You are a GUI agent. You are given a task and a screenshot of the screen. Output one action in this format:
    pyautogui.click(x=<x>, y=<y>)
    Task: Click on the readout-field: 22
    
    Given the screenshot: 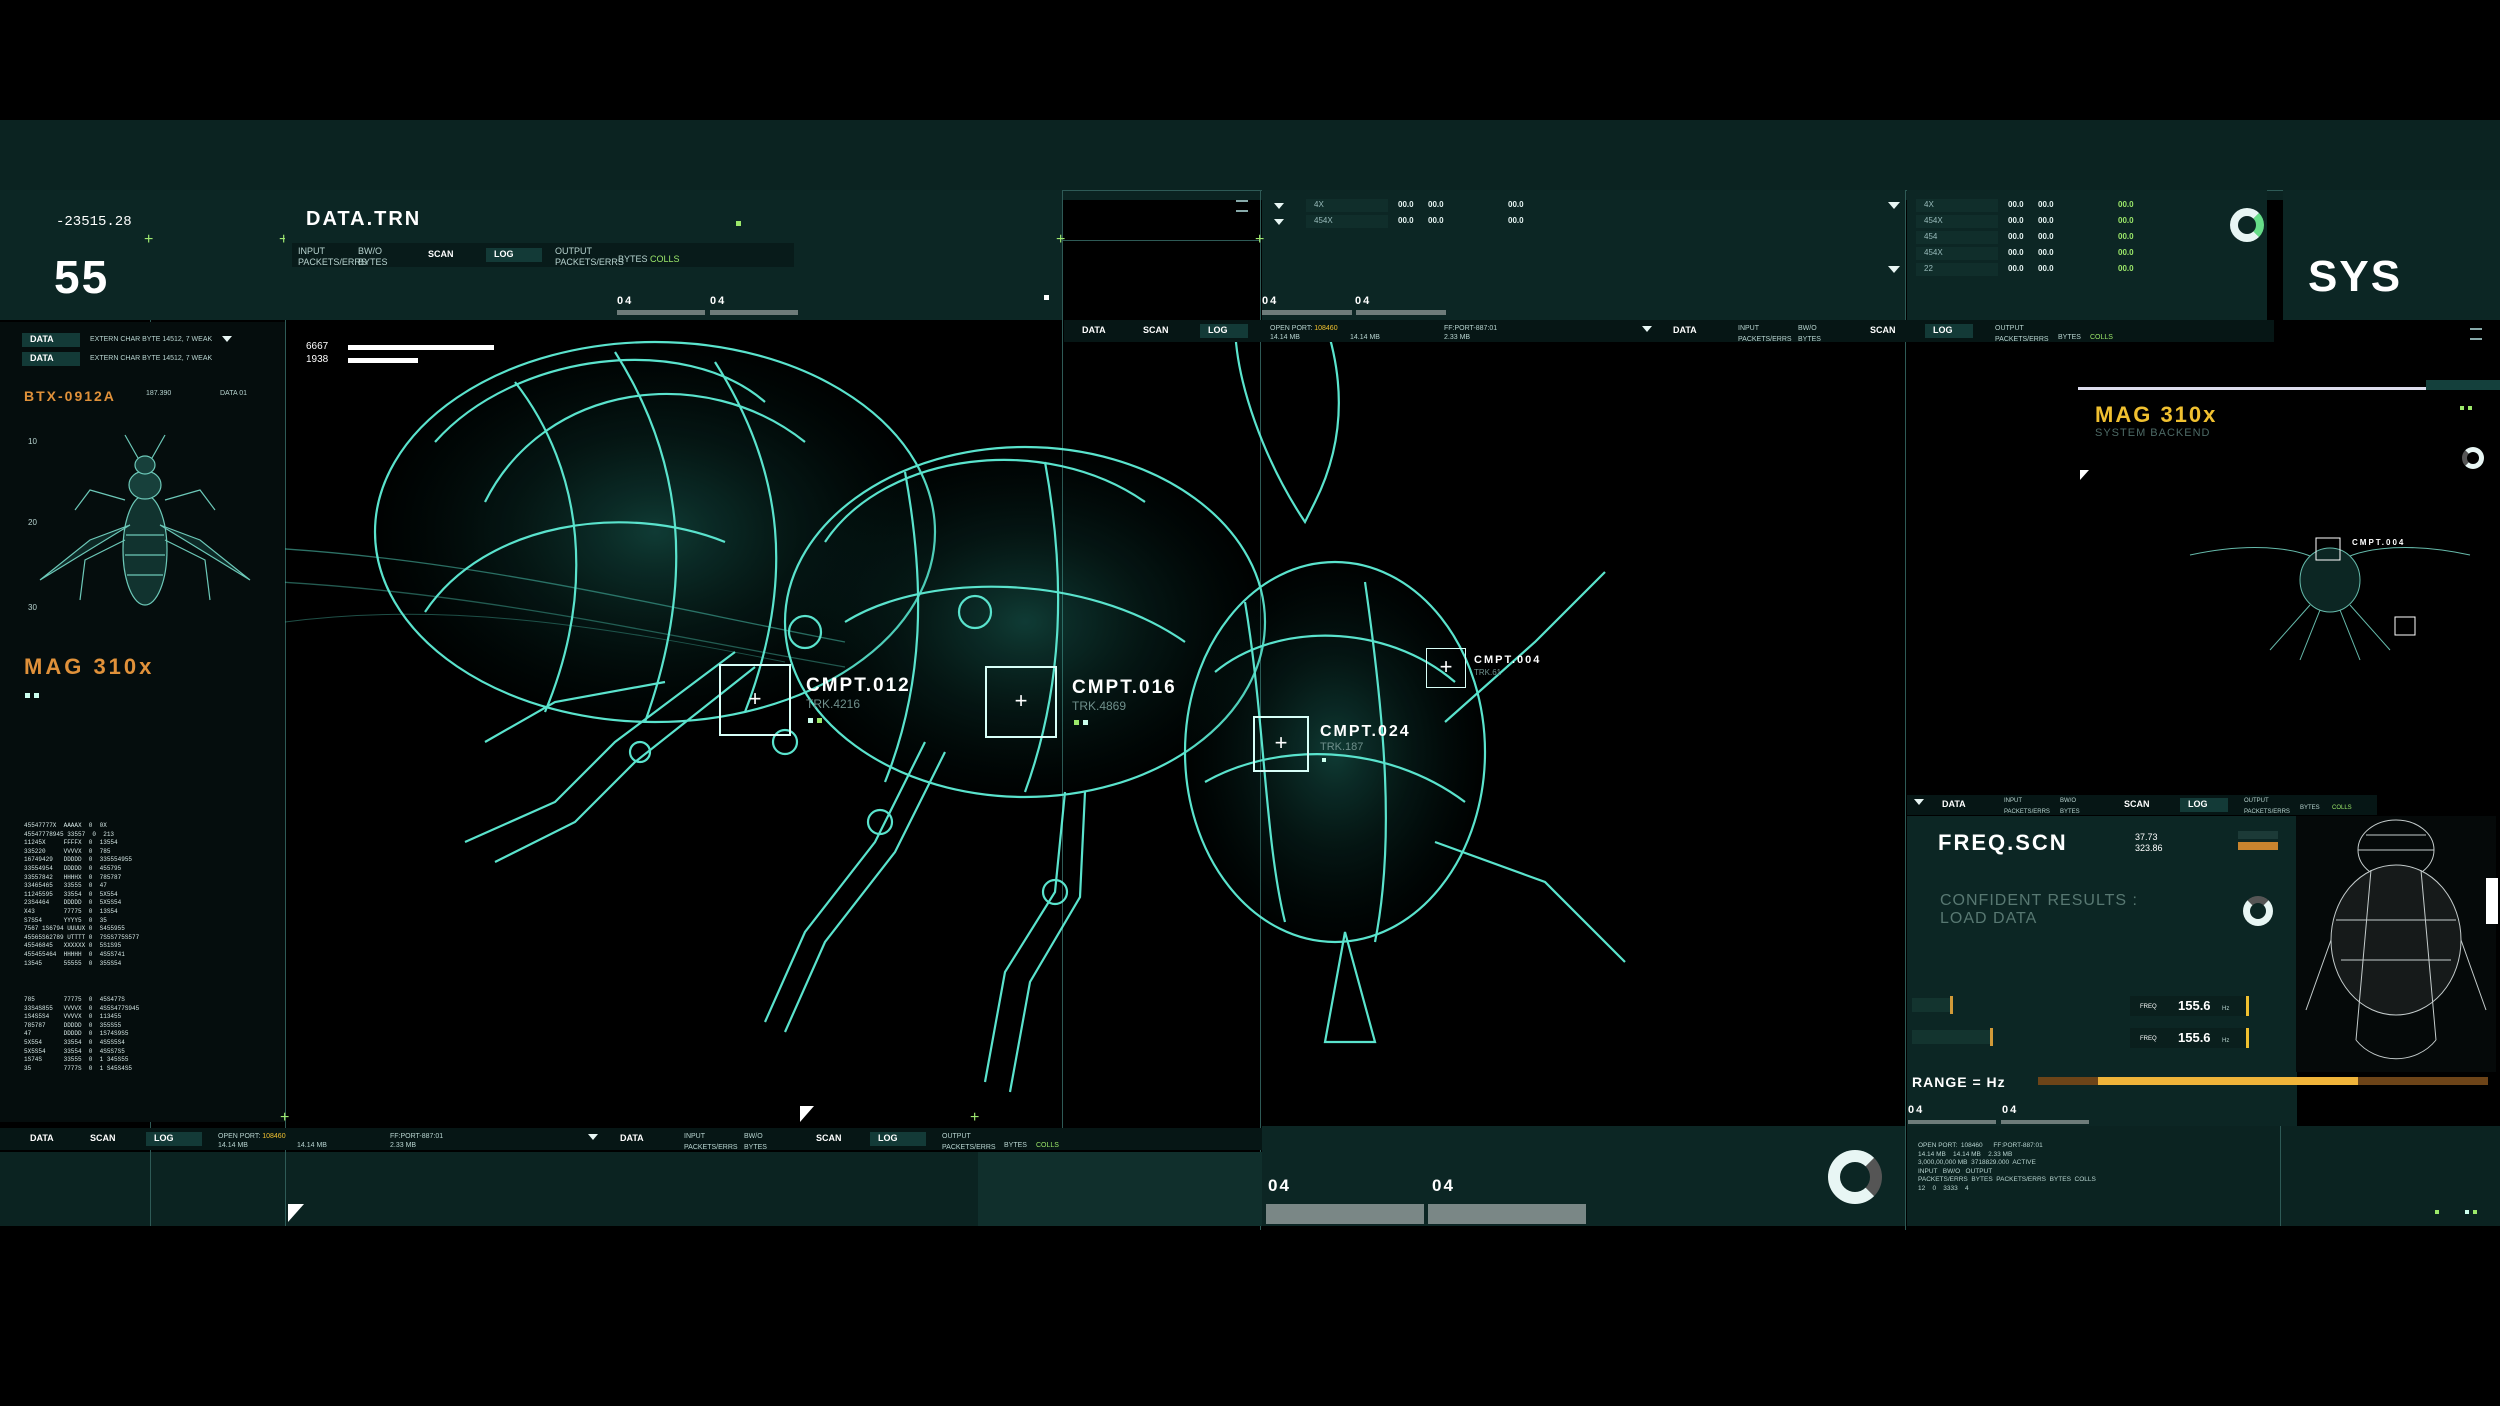 What is the action you would take?
    pyautogui.click(x=1957, y=269)
    